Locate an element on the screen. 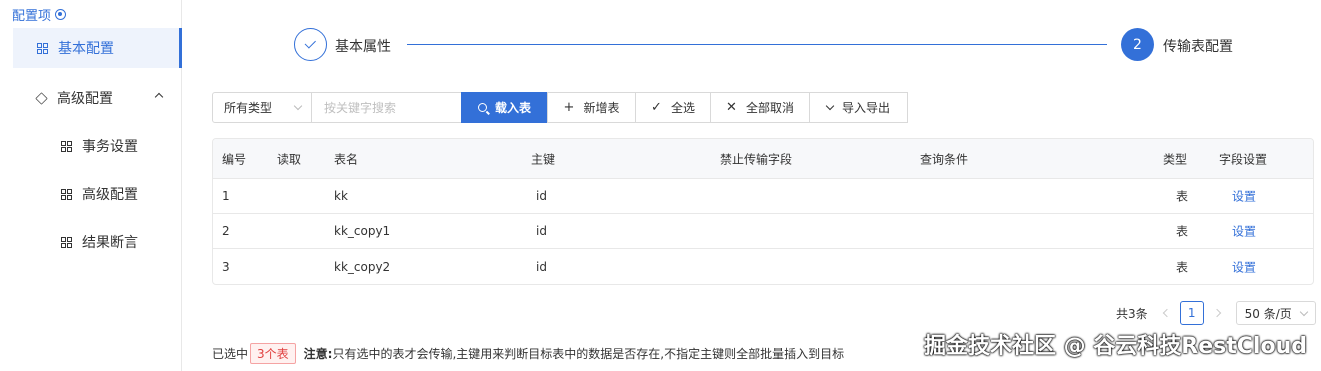 The width and height of the screenshot is (1321, 371). table-header: 编号 读取 表名 主键 禁止传输字段 查询条件 类型 字段设置 is located at coordinates (763, 159).